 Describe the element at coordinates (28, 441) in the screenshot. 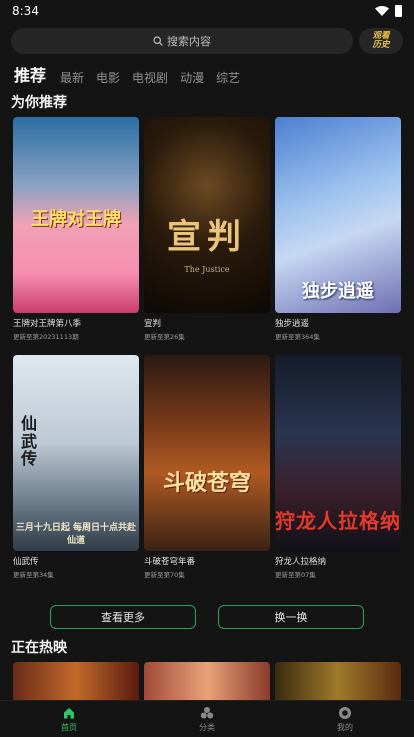

I see `poster-title: 仙武传` at that location.